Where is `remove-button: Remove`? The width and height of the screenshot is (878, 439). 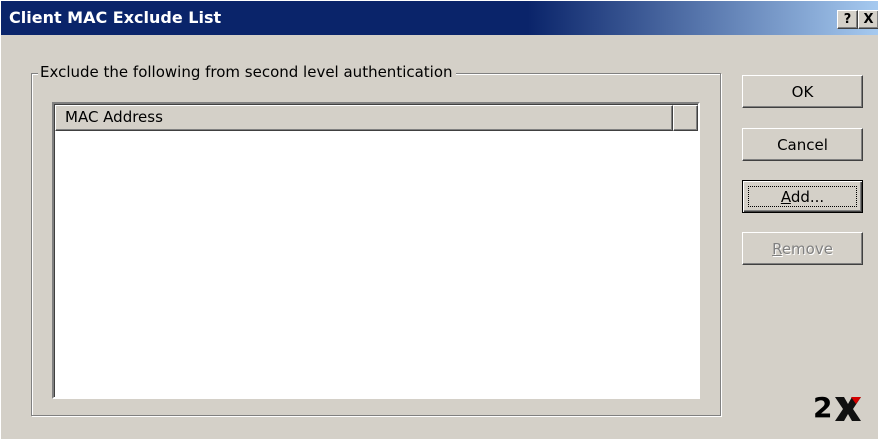
remove-button: Remove is located at coordinates (802, 248).